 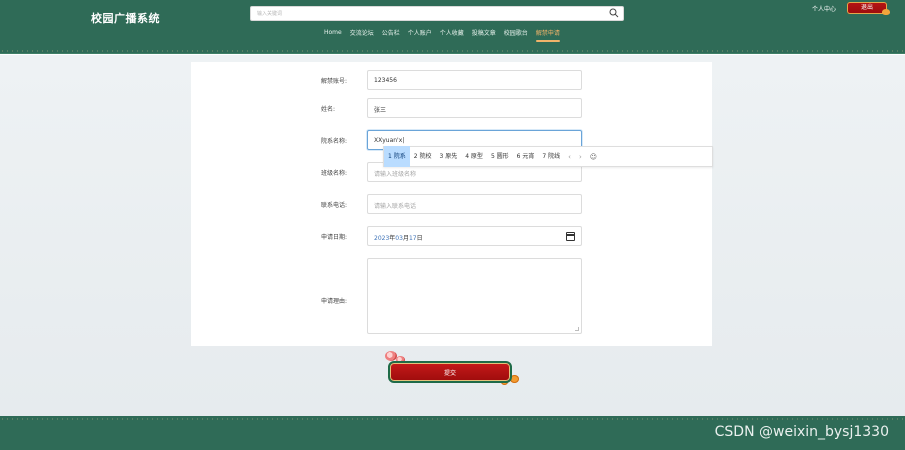 What do you see at coordinates (420, 32) in the screenshot?
I see `nav-account: 个人账户` at bounding box center [420, 32].